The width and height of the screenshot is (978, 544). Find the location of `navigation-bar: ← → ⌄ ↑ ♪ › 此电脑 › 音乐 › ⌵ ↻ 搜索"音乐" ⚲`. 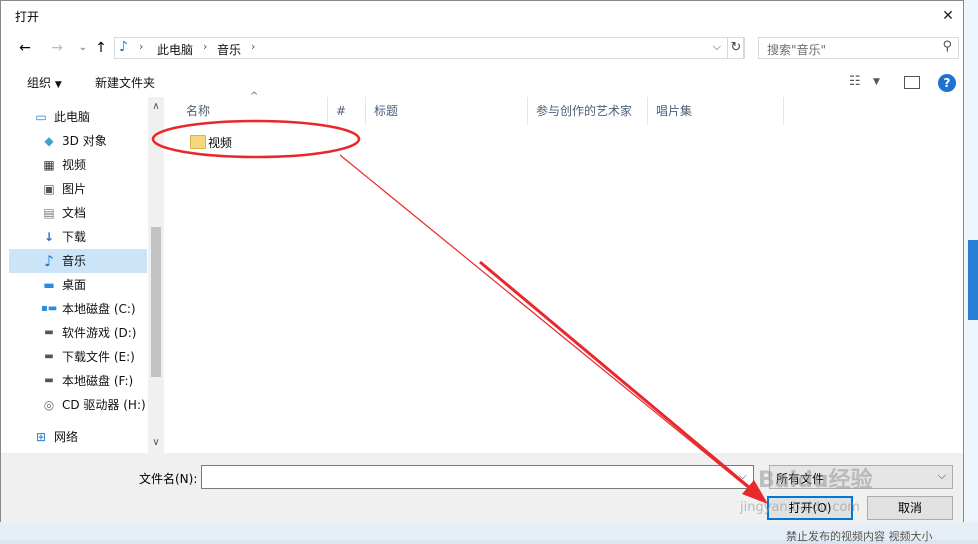

navigation-bar: ← → ⌄ ↑ ♪ › 此电脑 › 音乐 › ⌵ ↻ 搜索"音乐" ⚲ is located at coordinates (482, 48).